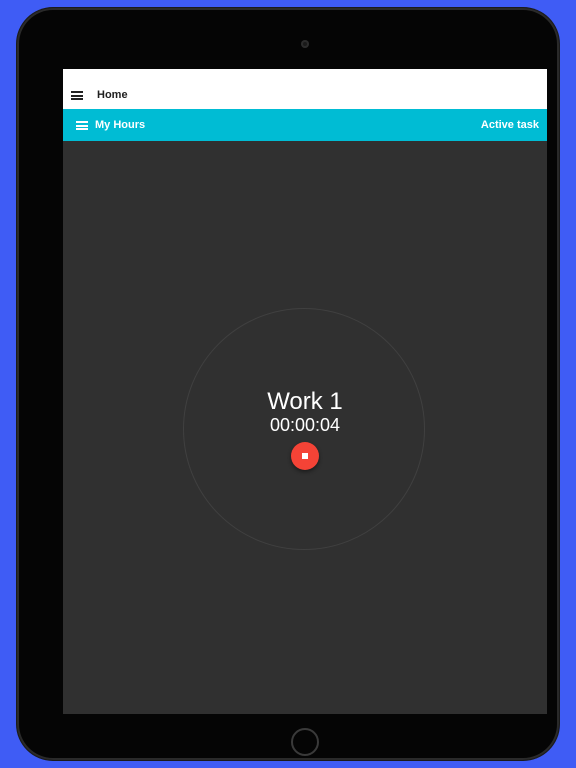 This screenshot has height=768, width=576. What do you see at coordinates (510, 125) in the screenshot?
I see `active-task-button: Active task` at bounding box center [510, 125].